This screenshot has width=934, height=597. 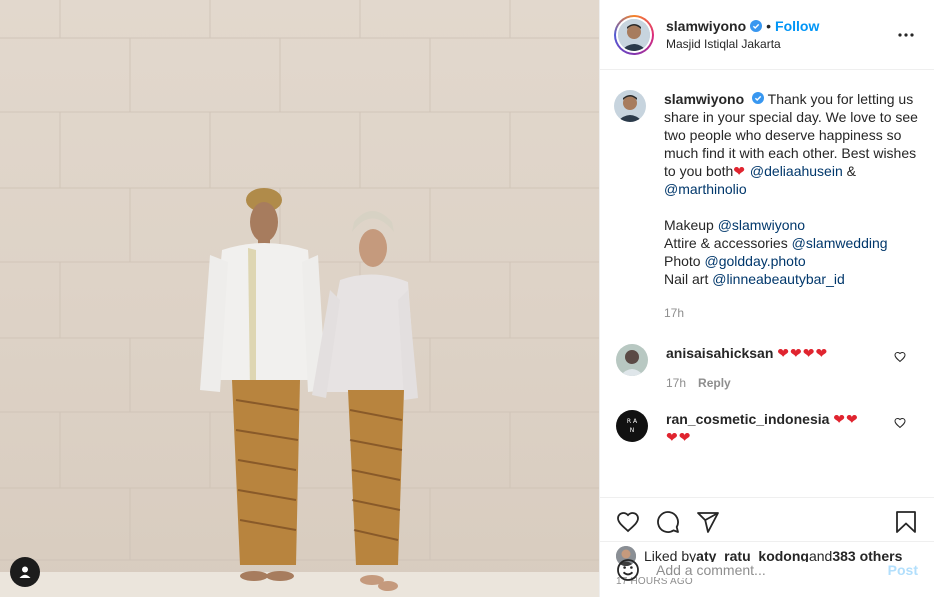 What do you see at coordinates (365, 401) in the screenshot?
I see `bride-figure` at bounding box center [365, 401].